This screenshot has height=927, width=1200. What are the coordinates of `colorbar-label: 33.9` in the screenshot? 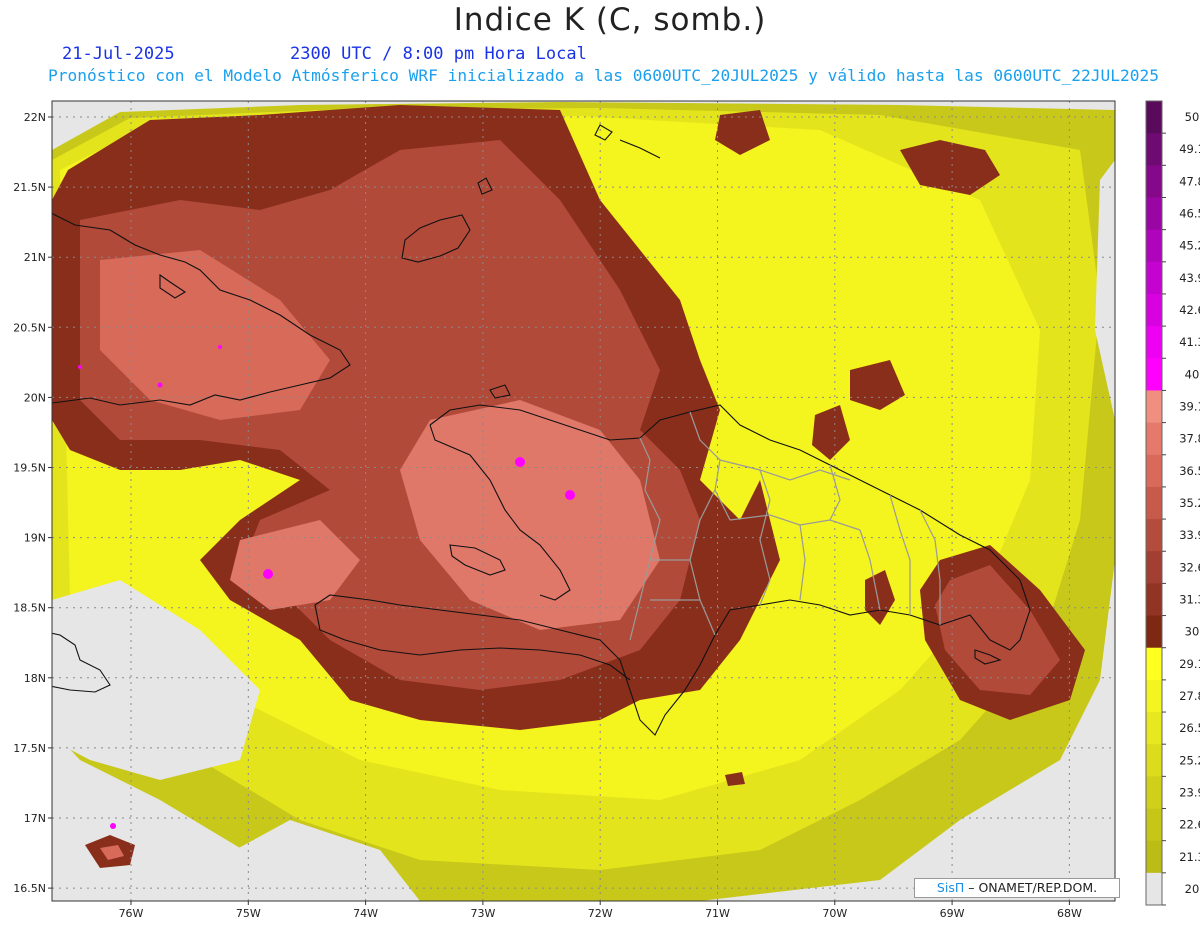 It's located at (1189, 535).